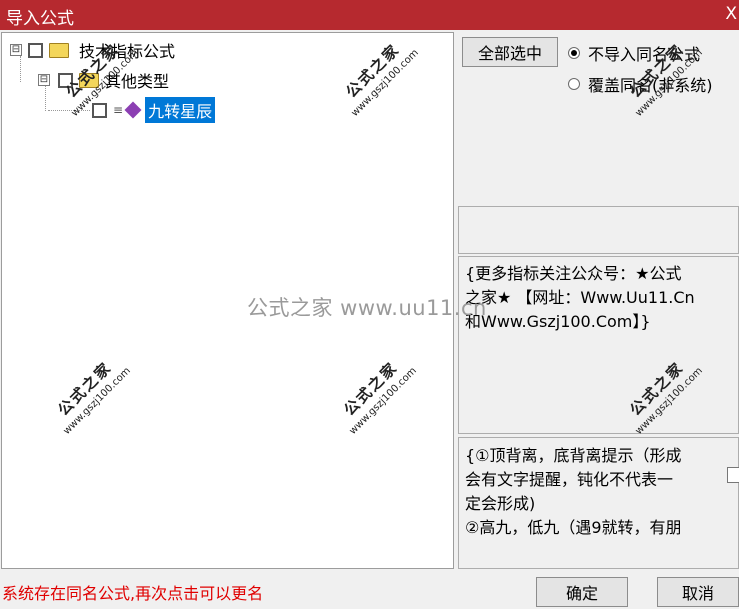  I want to click on radio-overwrite: 覆盖同名(非系统), so click(640, 84).